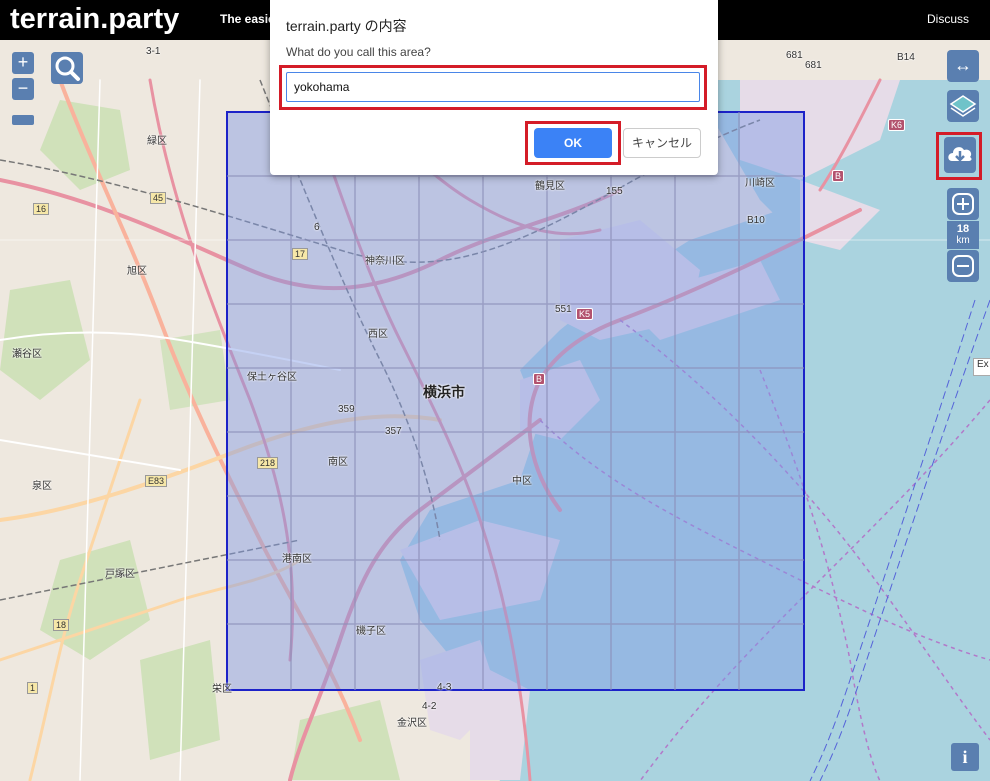 The width and height of the screenshot is (990, 781). What do you see at coordinates (444, 687) in the screenshot?
I see `road-4-3: 4-3` at bounding box center [444, 687].